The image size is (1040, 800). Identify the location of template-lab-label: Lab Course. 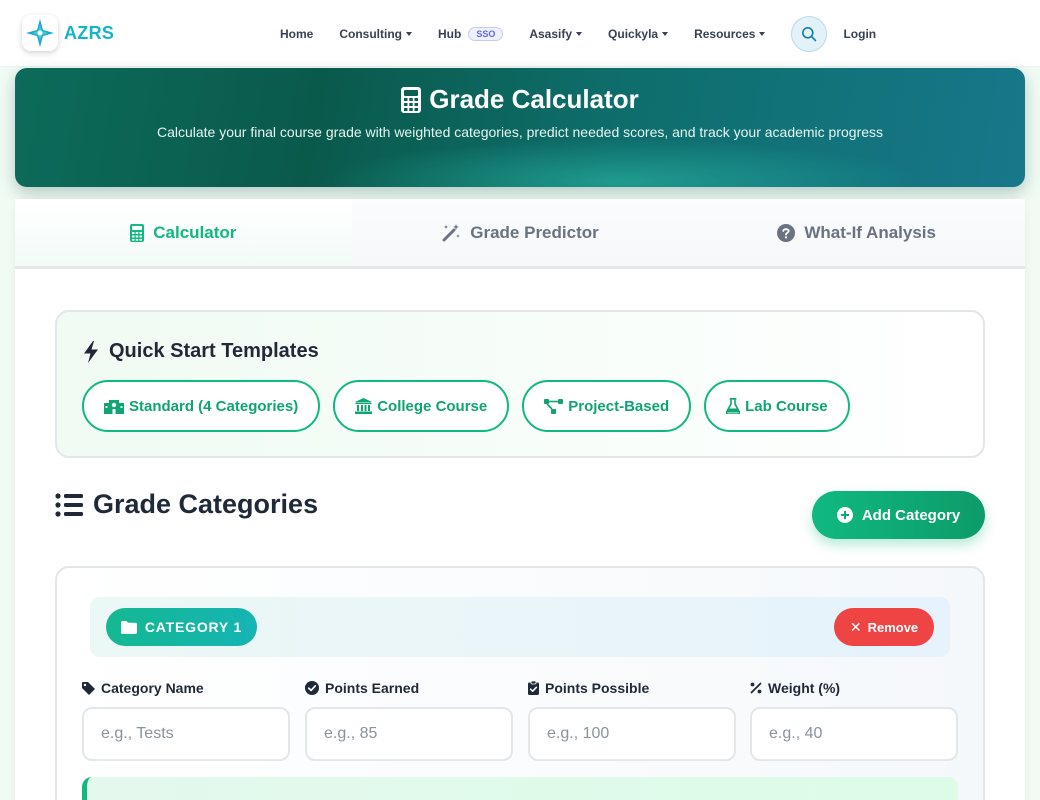
(786, 406).